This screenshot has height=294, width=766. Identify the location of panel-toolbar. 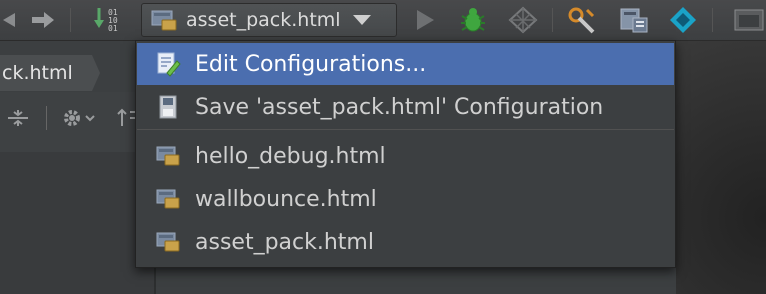
(78, 122).